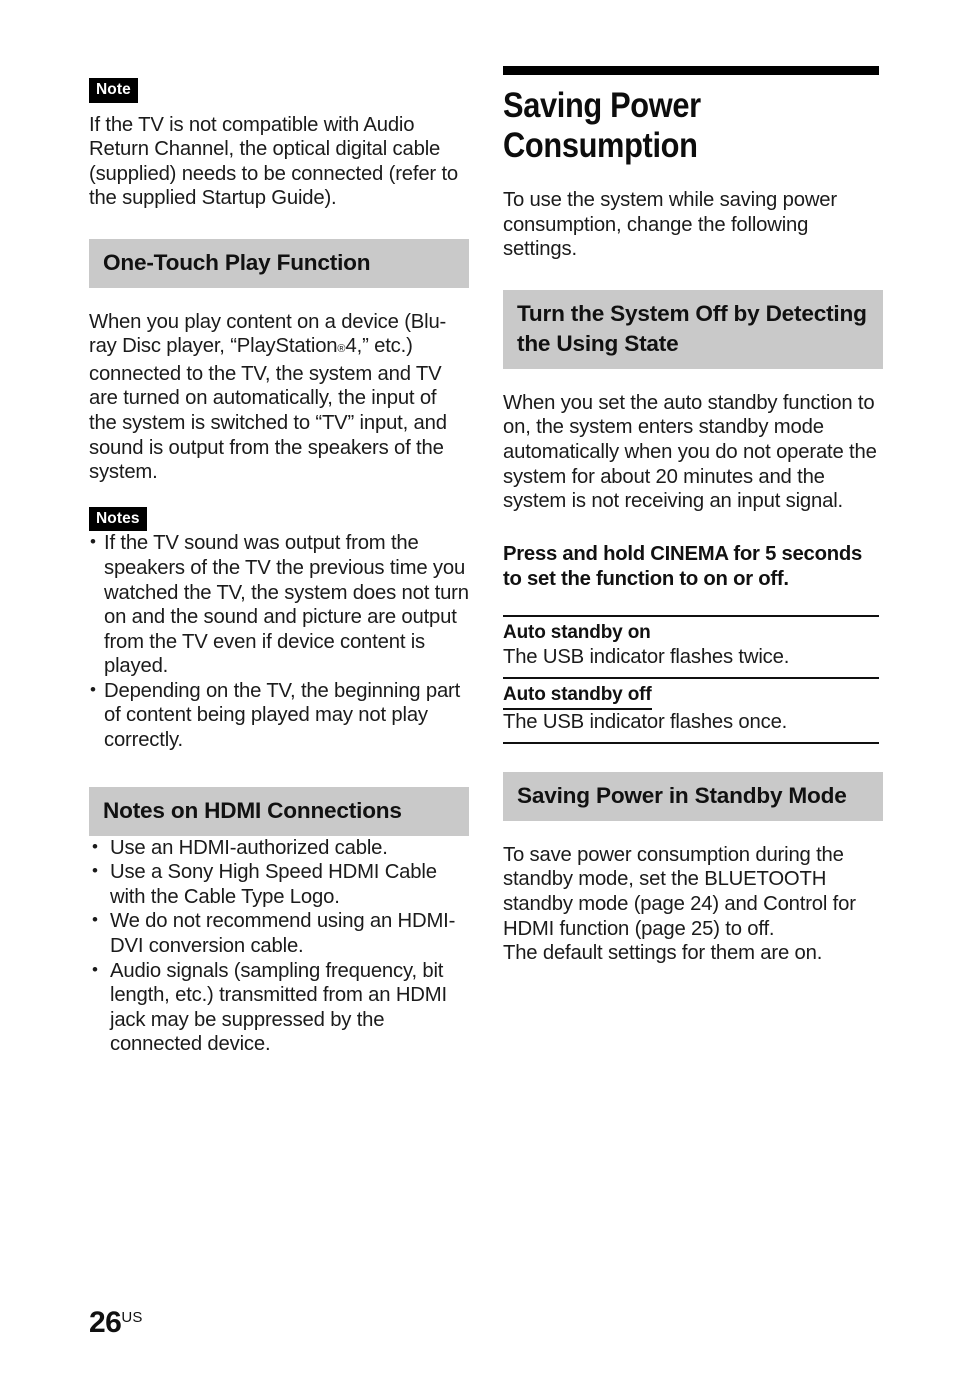 This screenshot has height=1373, width=954. Describe the element at coordinates (577, 632) in the screenshot. I see `table-row-term: Auto standby on` at that location.